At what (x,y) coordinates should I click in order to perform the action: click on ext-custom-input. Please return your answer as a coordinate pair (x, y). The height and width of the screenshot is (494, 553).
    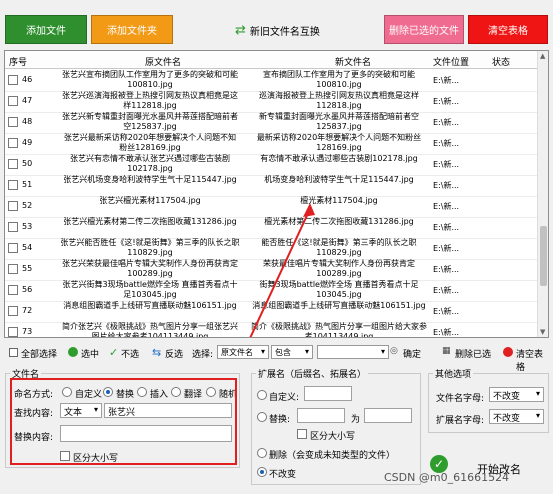
    Looking at the image, I should click on (328, 393).